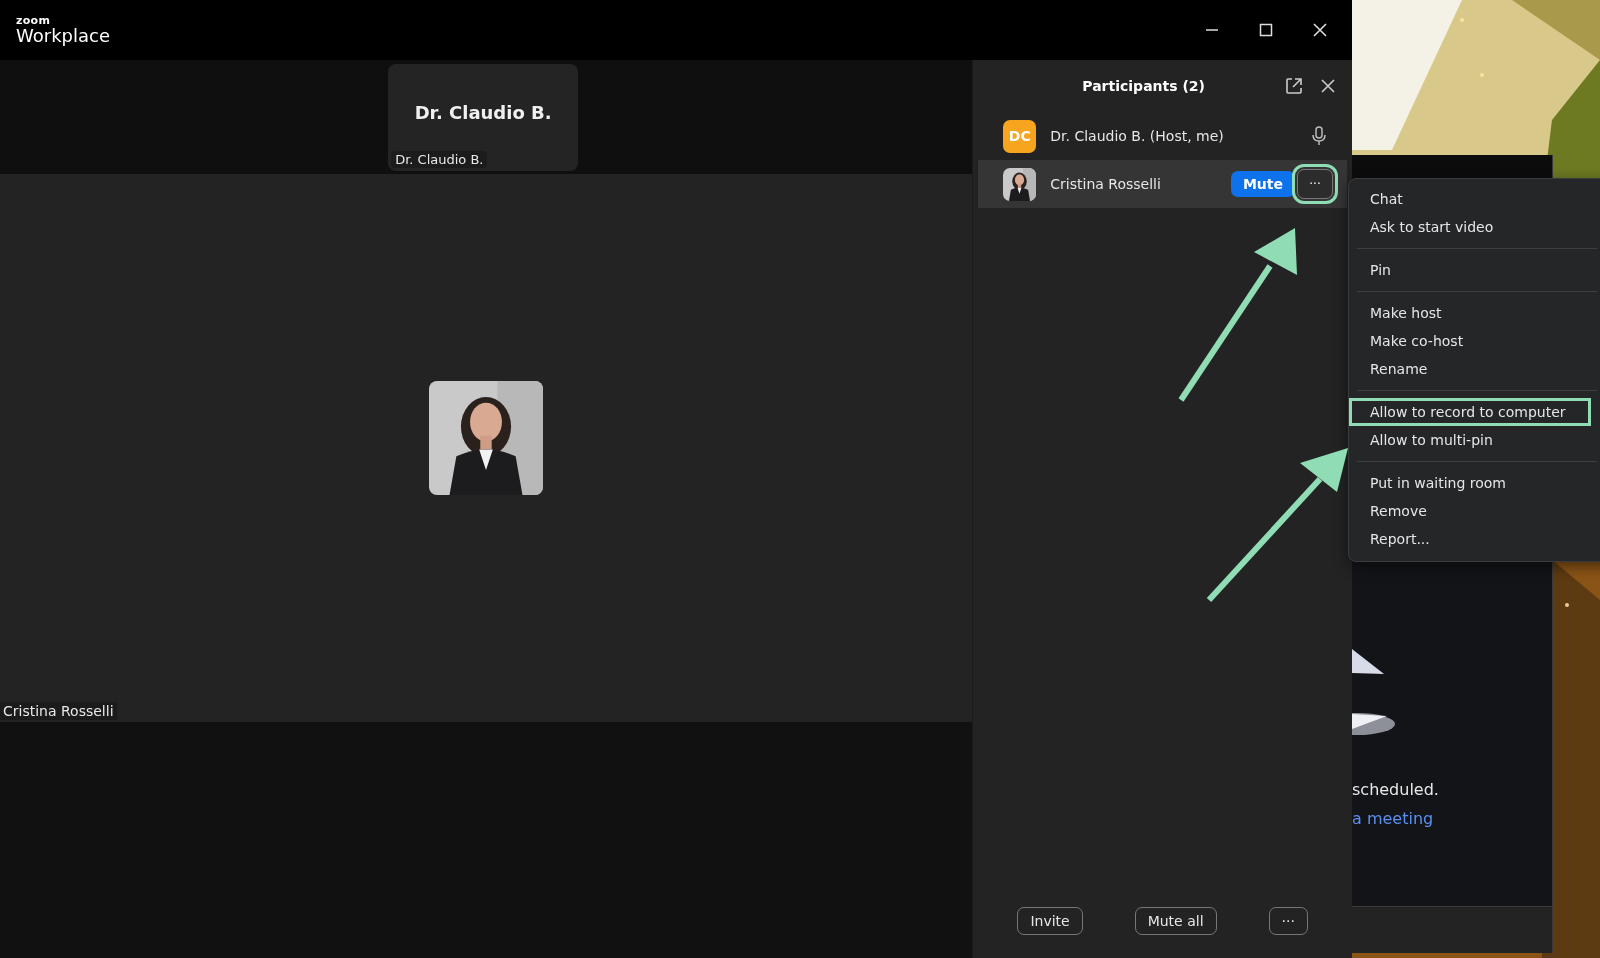  Describe the element at coordinates (1020, 136) in the screenshot. I see `avatar: DC` at that location.